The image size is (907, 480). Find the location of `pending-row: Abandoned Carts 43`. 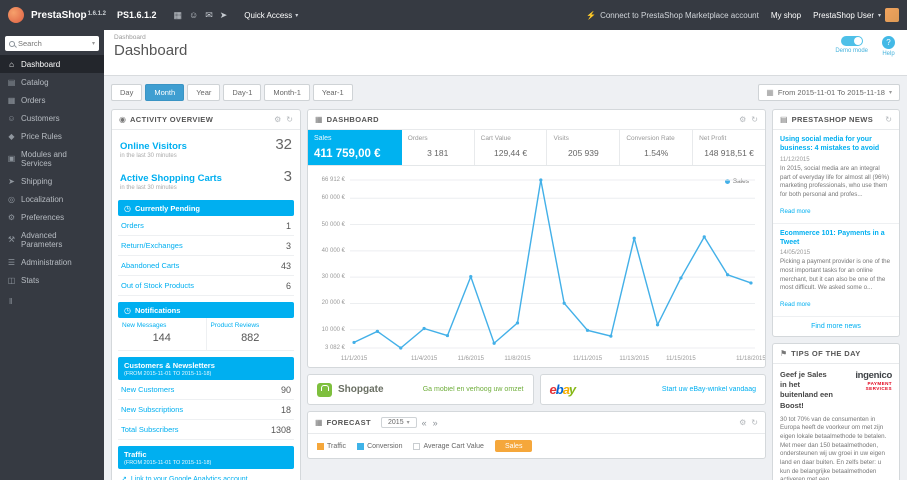

pending-row: Abandoned Carts 43 is located at coordinates (206, 266).